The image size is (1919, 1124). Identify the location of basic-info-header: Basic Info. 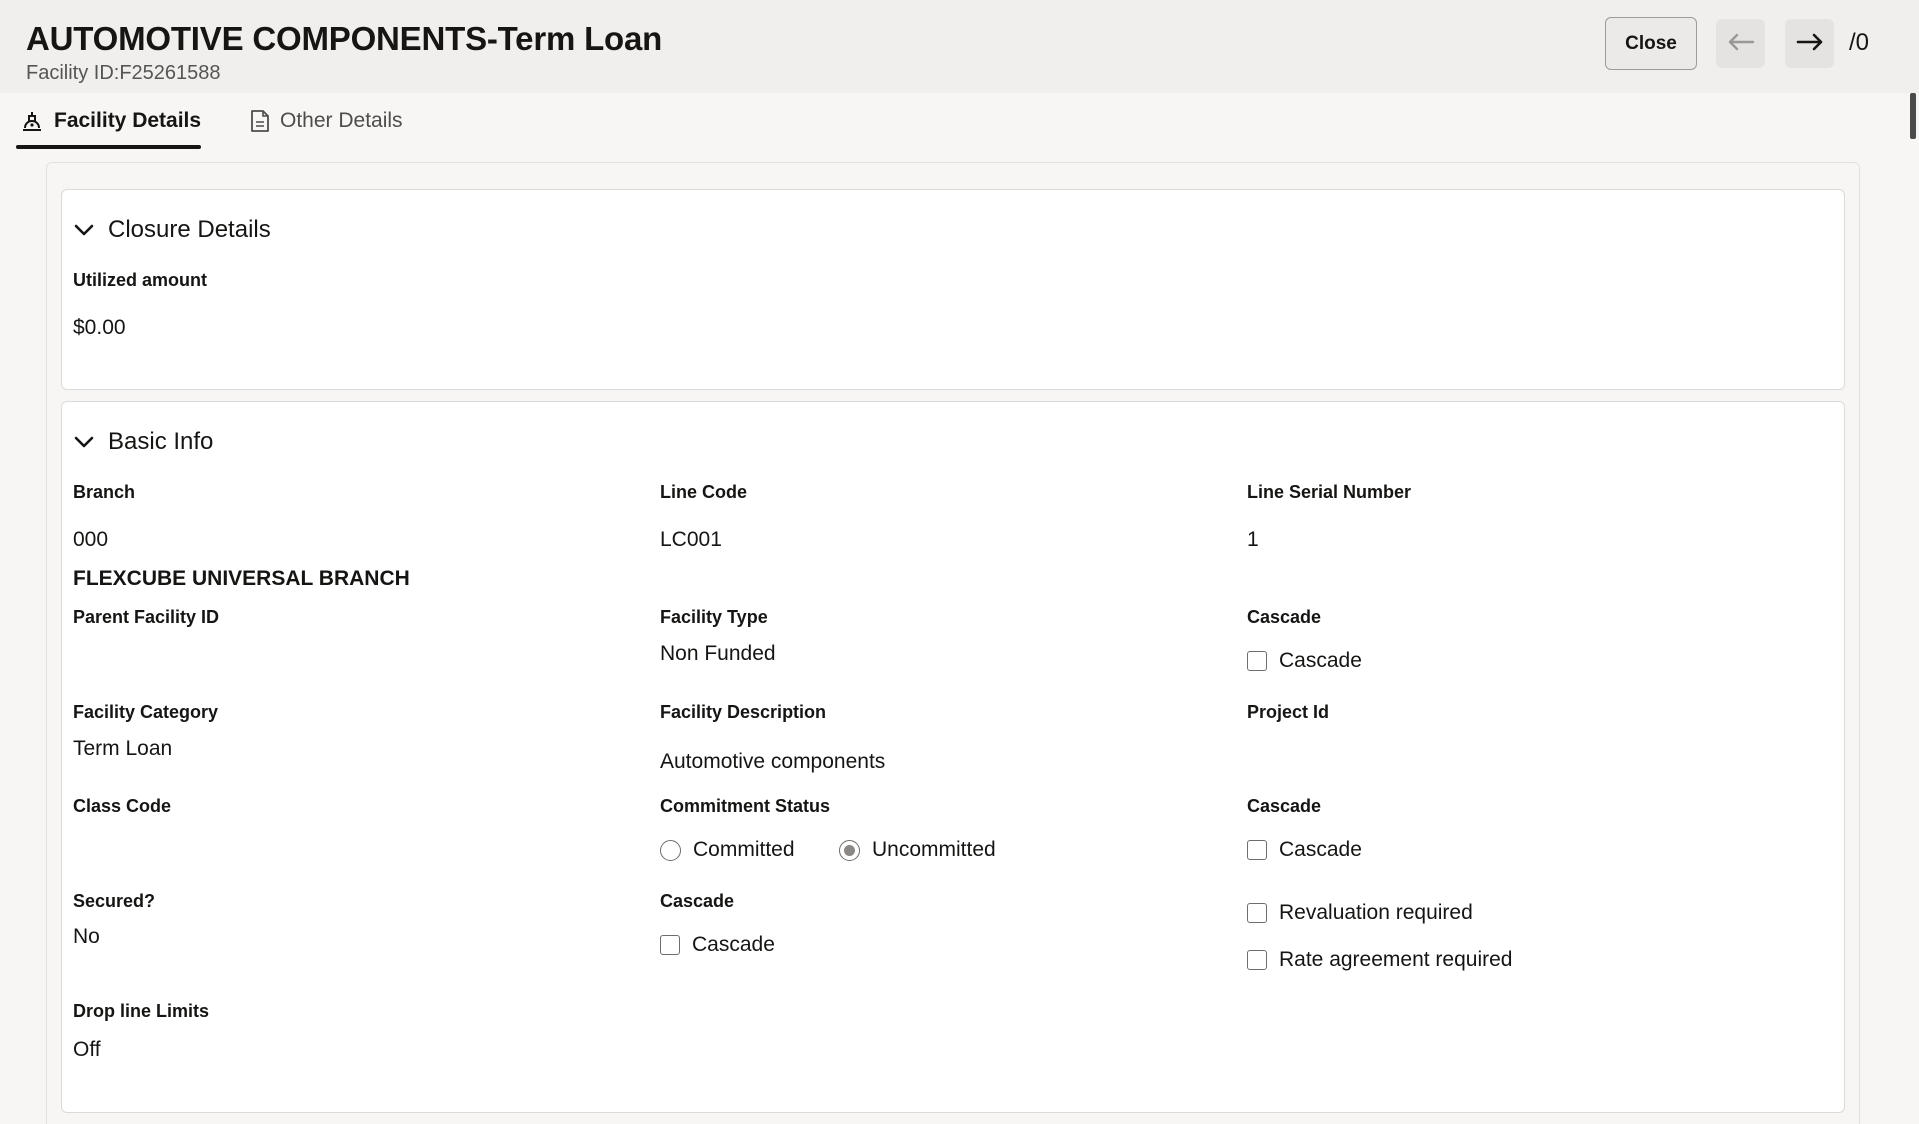
(143, 442).